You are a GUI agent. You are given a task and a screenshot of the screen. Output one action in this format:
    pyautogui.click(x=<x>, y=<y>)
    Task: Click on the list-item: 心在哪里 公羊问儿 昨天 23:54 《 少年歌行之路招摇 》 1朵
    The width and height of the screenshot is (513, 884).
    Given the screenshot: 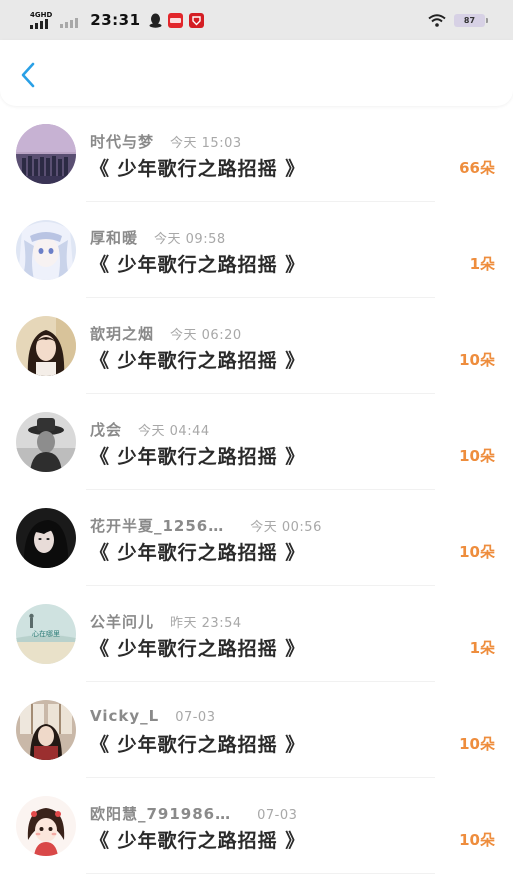 What is the action you would take?
    pyautogui.click(x=256, y=634)
    